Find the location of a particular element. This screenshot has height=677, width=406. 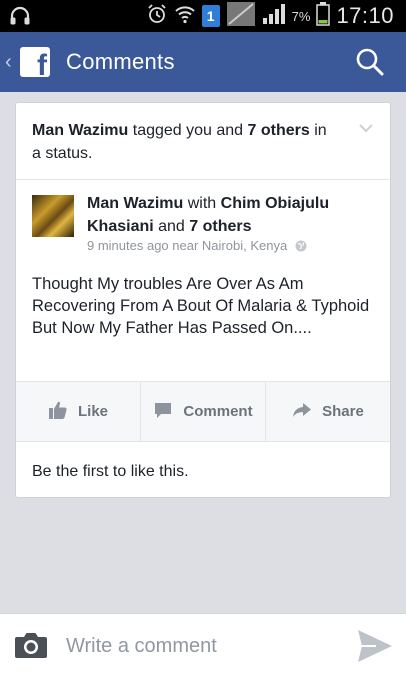

headset-icon is located at coordinates (20, 18).